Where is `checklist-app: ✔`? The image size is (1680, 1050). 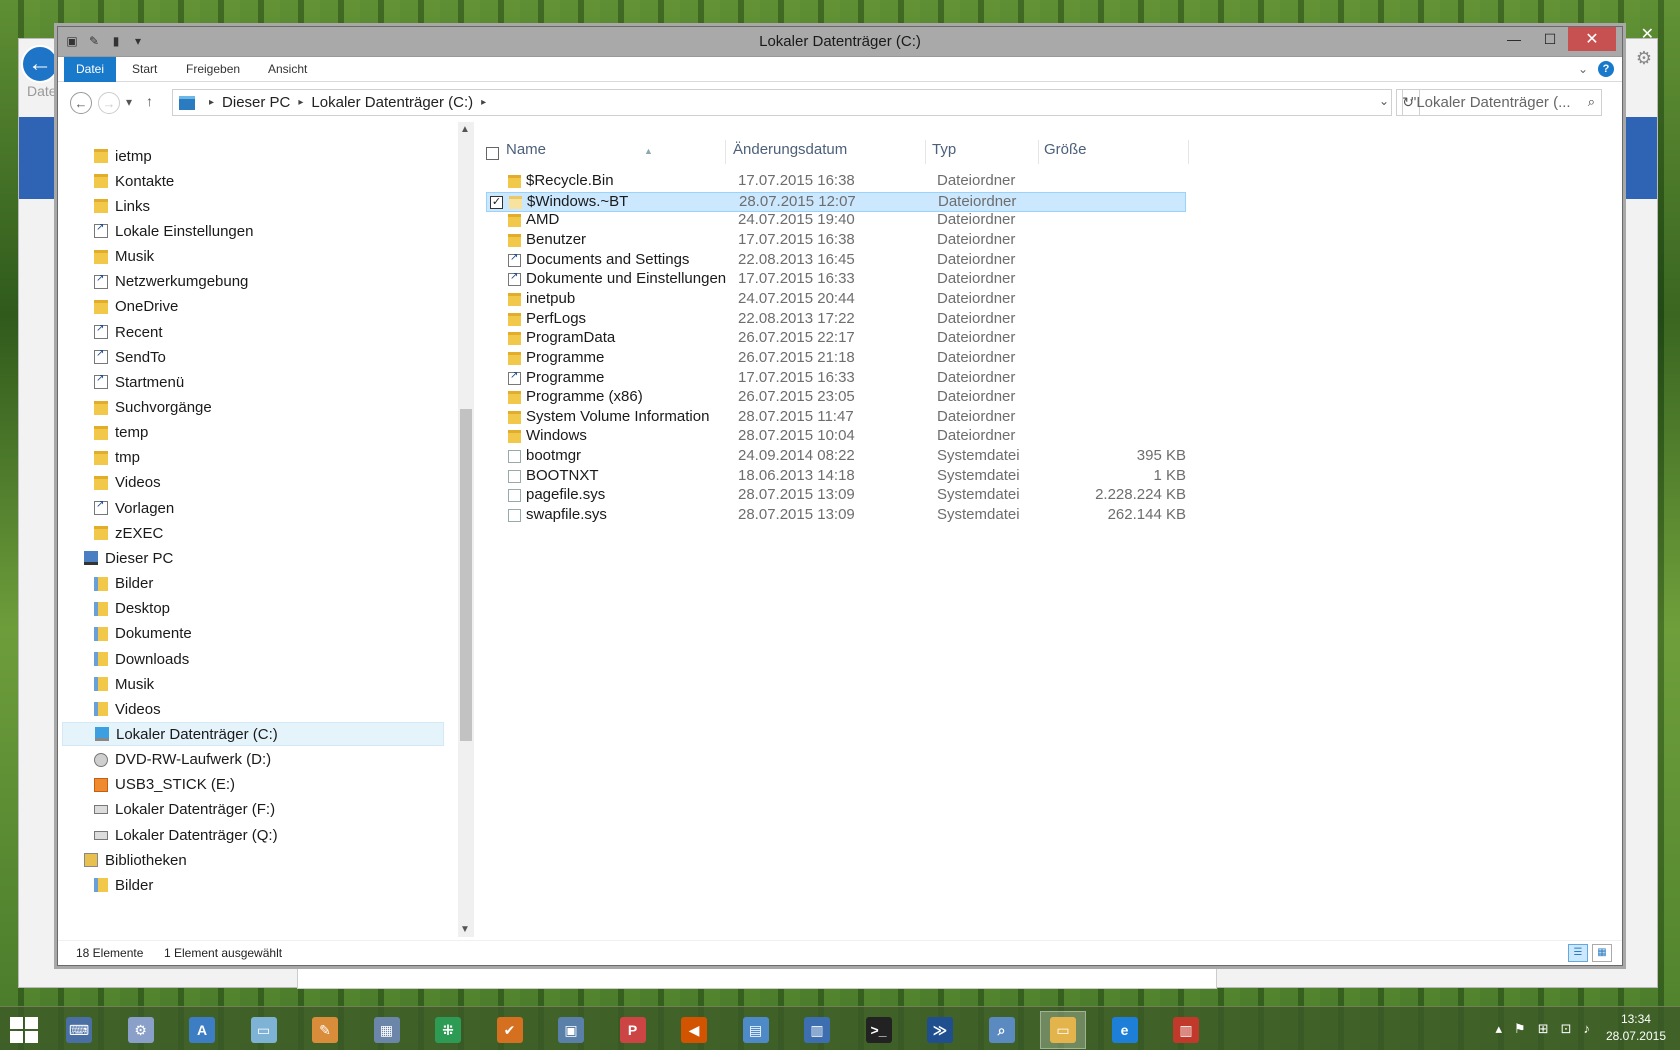 checklist-app: ✔ is located at coordinates (510, 1030).